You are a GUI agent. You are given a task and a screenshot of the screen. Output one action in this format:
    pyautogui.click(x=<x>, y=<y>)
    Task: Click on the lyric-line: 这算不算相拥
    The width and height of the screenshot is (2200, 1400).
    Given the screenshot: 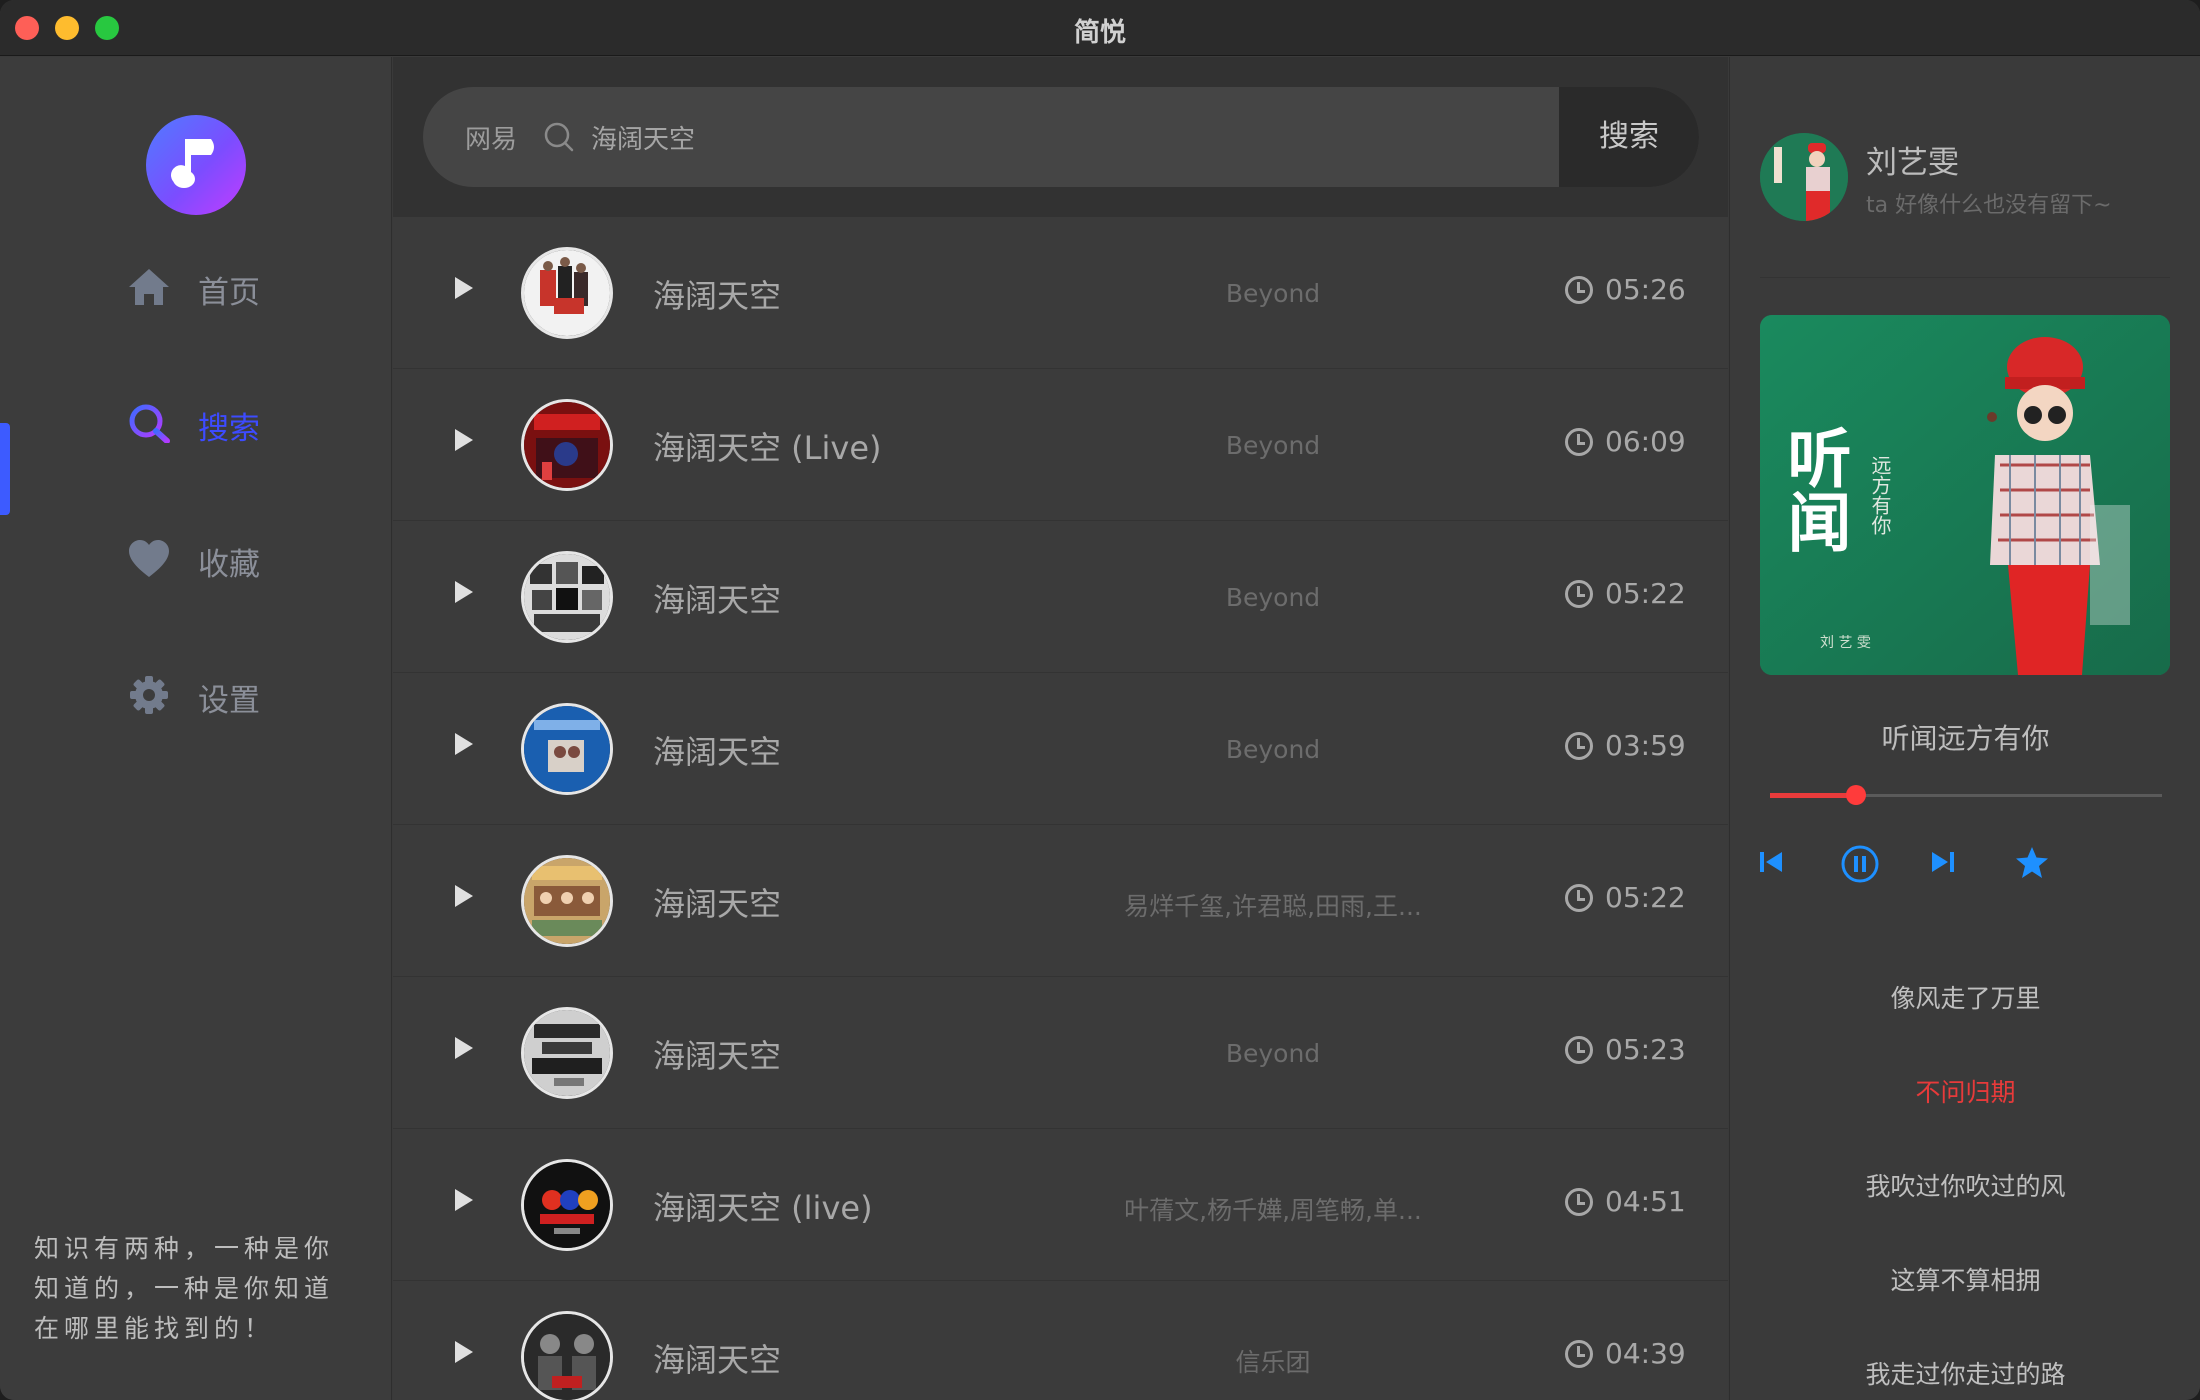 What is the action you would take?
    pyautogui.click(x=1965, y=1280)
    